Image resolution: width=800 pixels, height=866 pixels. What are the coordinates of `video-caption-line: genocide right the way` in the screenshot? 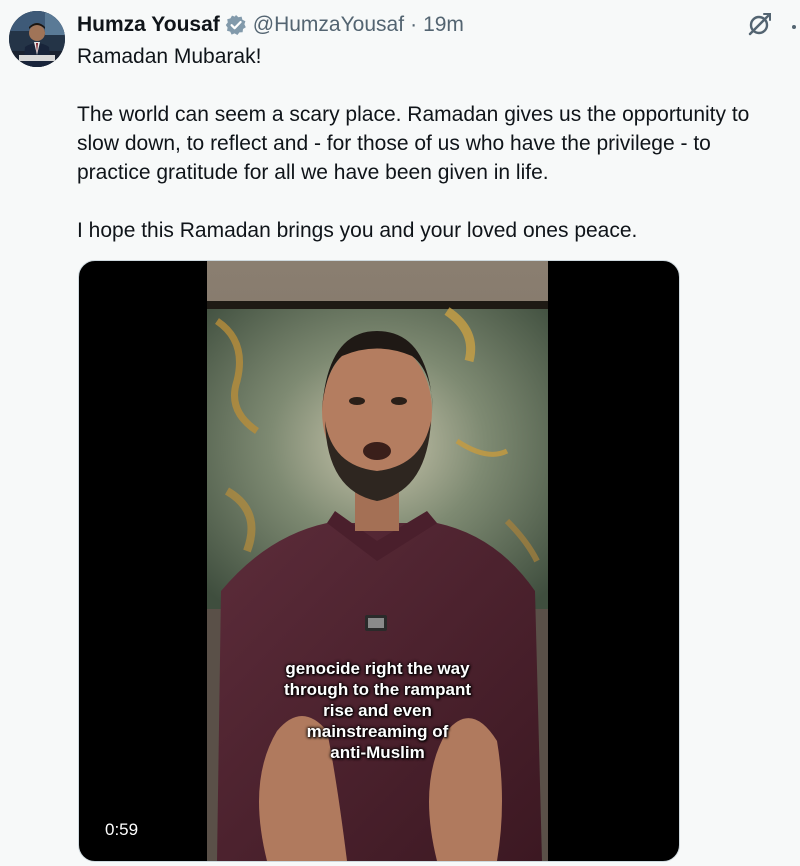 It's located at (377, 668).